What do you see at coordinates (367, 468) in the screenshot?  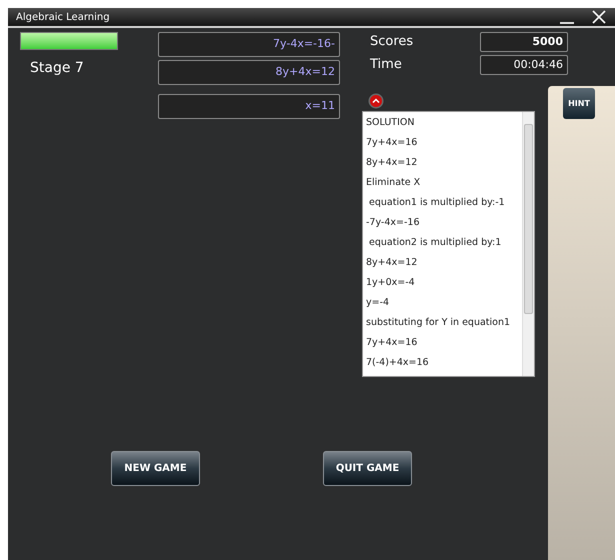 I see `game-button: QUIT GAME` at bounding box center [367, 468].